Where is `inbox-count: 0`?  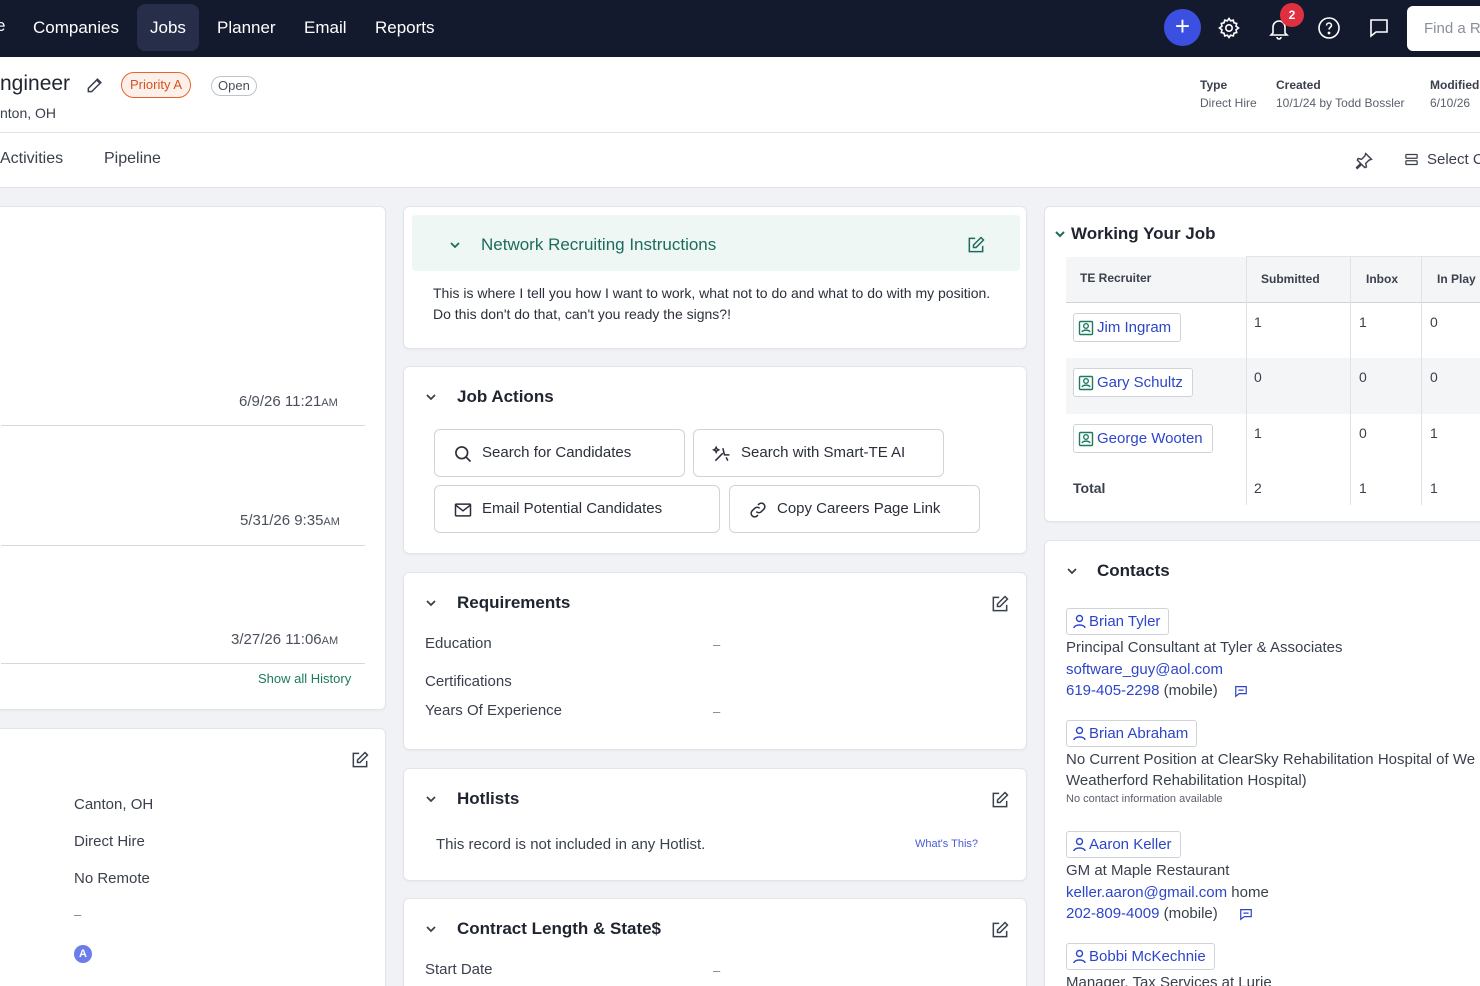 inbox-count: 0 is located at coordinates (1363, 377).